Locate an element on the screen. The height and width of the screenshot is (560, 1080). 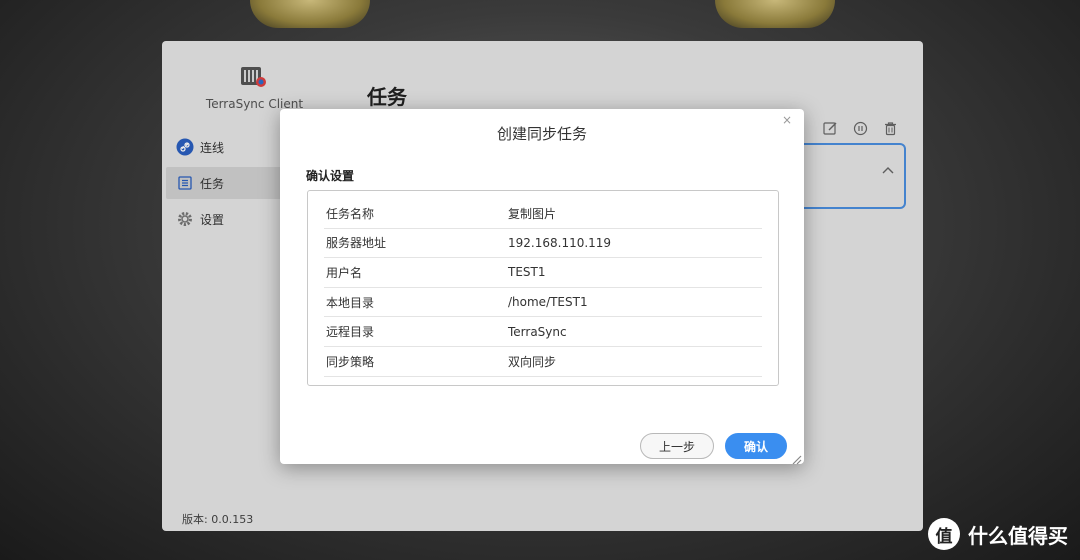
task-toolbar is located at coordinates (860, 128).